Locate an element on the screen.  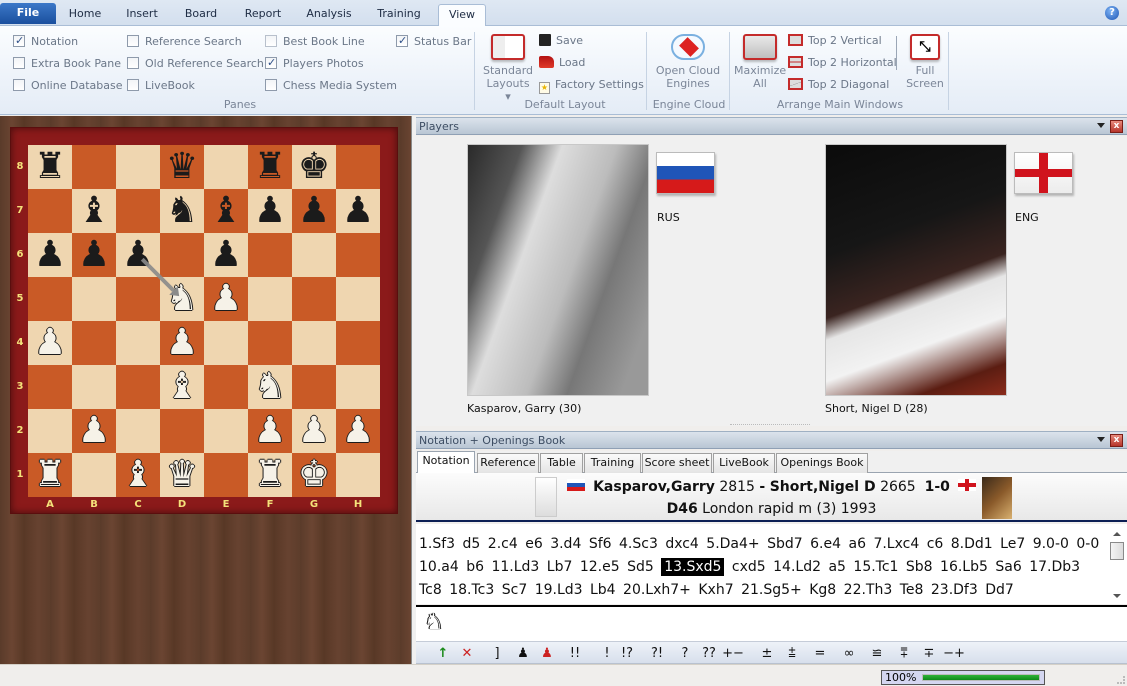
square-g5 is located at coordinates (314, 299).